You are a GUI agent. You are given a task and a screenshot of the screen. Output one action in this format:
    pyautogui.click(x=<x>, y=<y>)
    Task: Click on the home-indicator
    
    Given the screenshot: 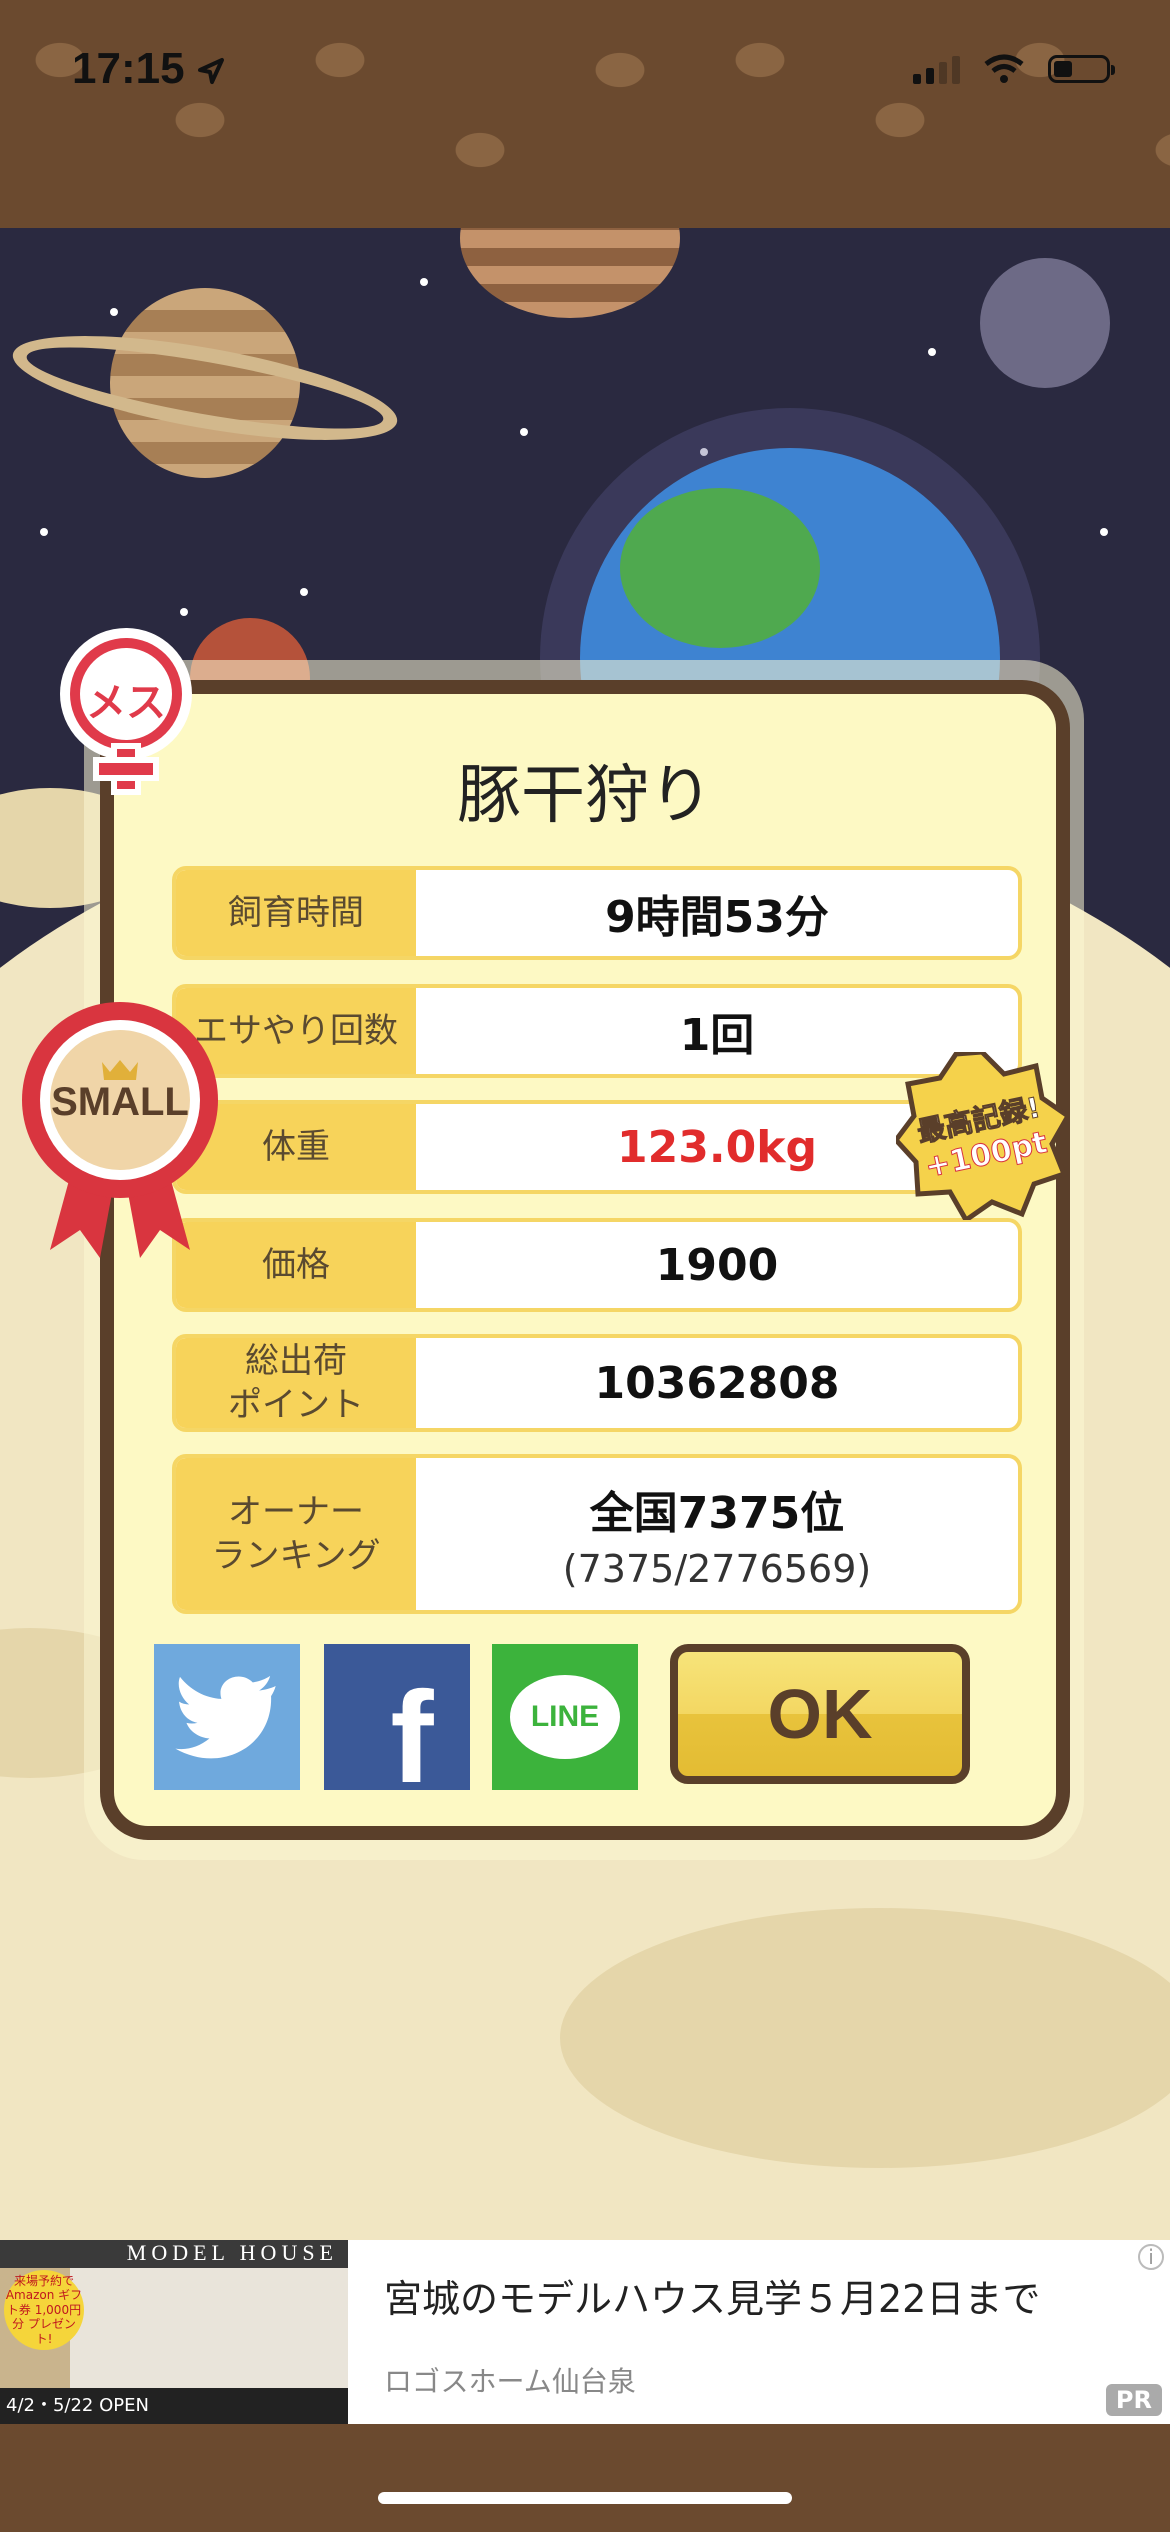 What is the action you would take?
    pyautogui.click(x=585, y=2498)
    